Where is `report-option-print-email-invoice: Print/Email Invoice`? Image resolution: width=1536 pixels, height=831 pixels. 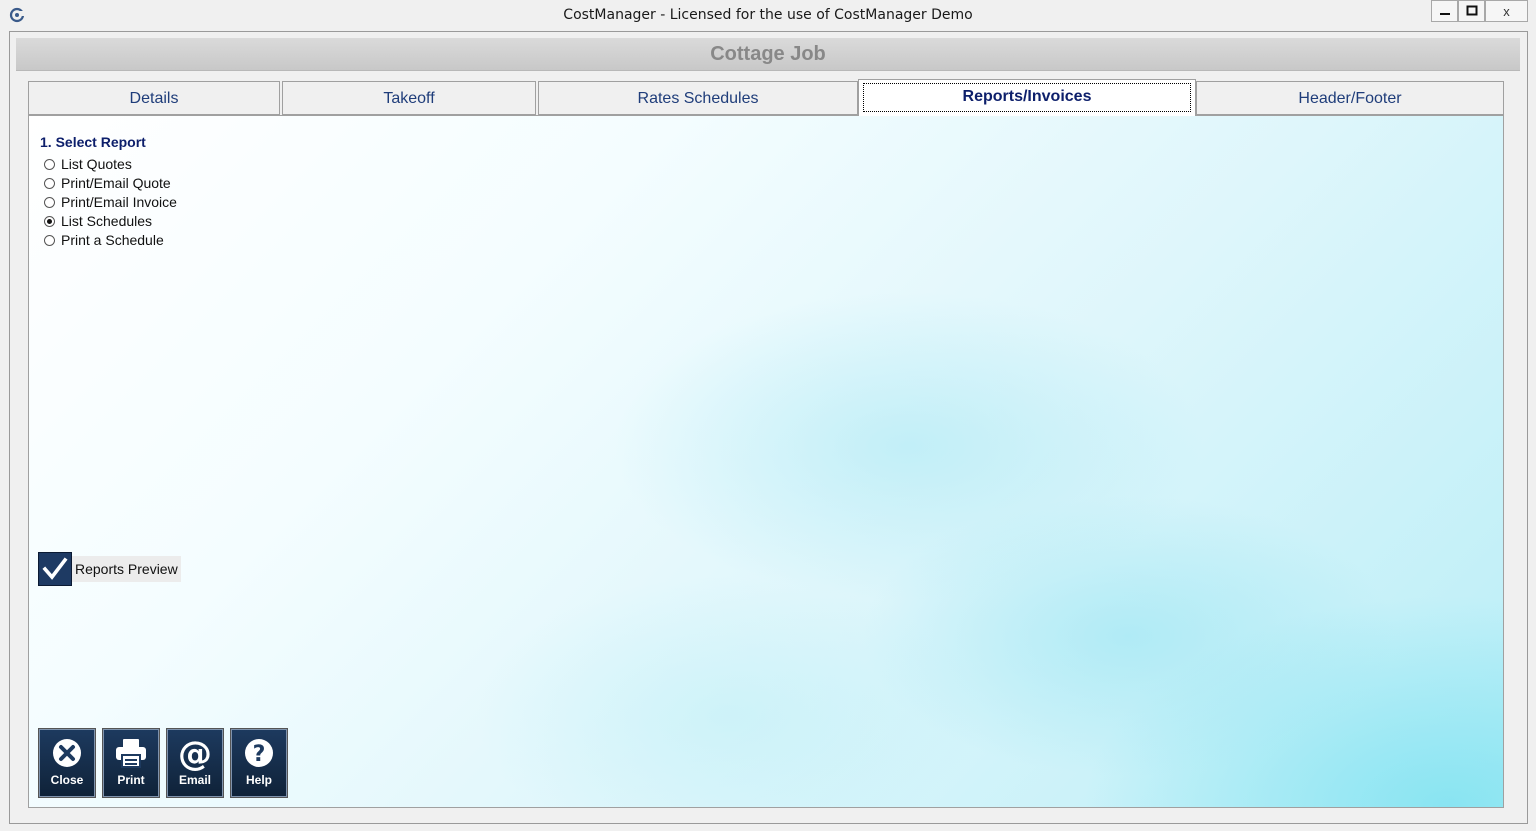
report-option-print-email-invoice: Print/Email Invoice is located at coordinates (110, 202).